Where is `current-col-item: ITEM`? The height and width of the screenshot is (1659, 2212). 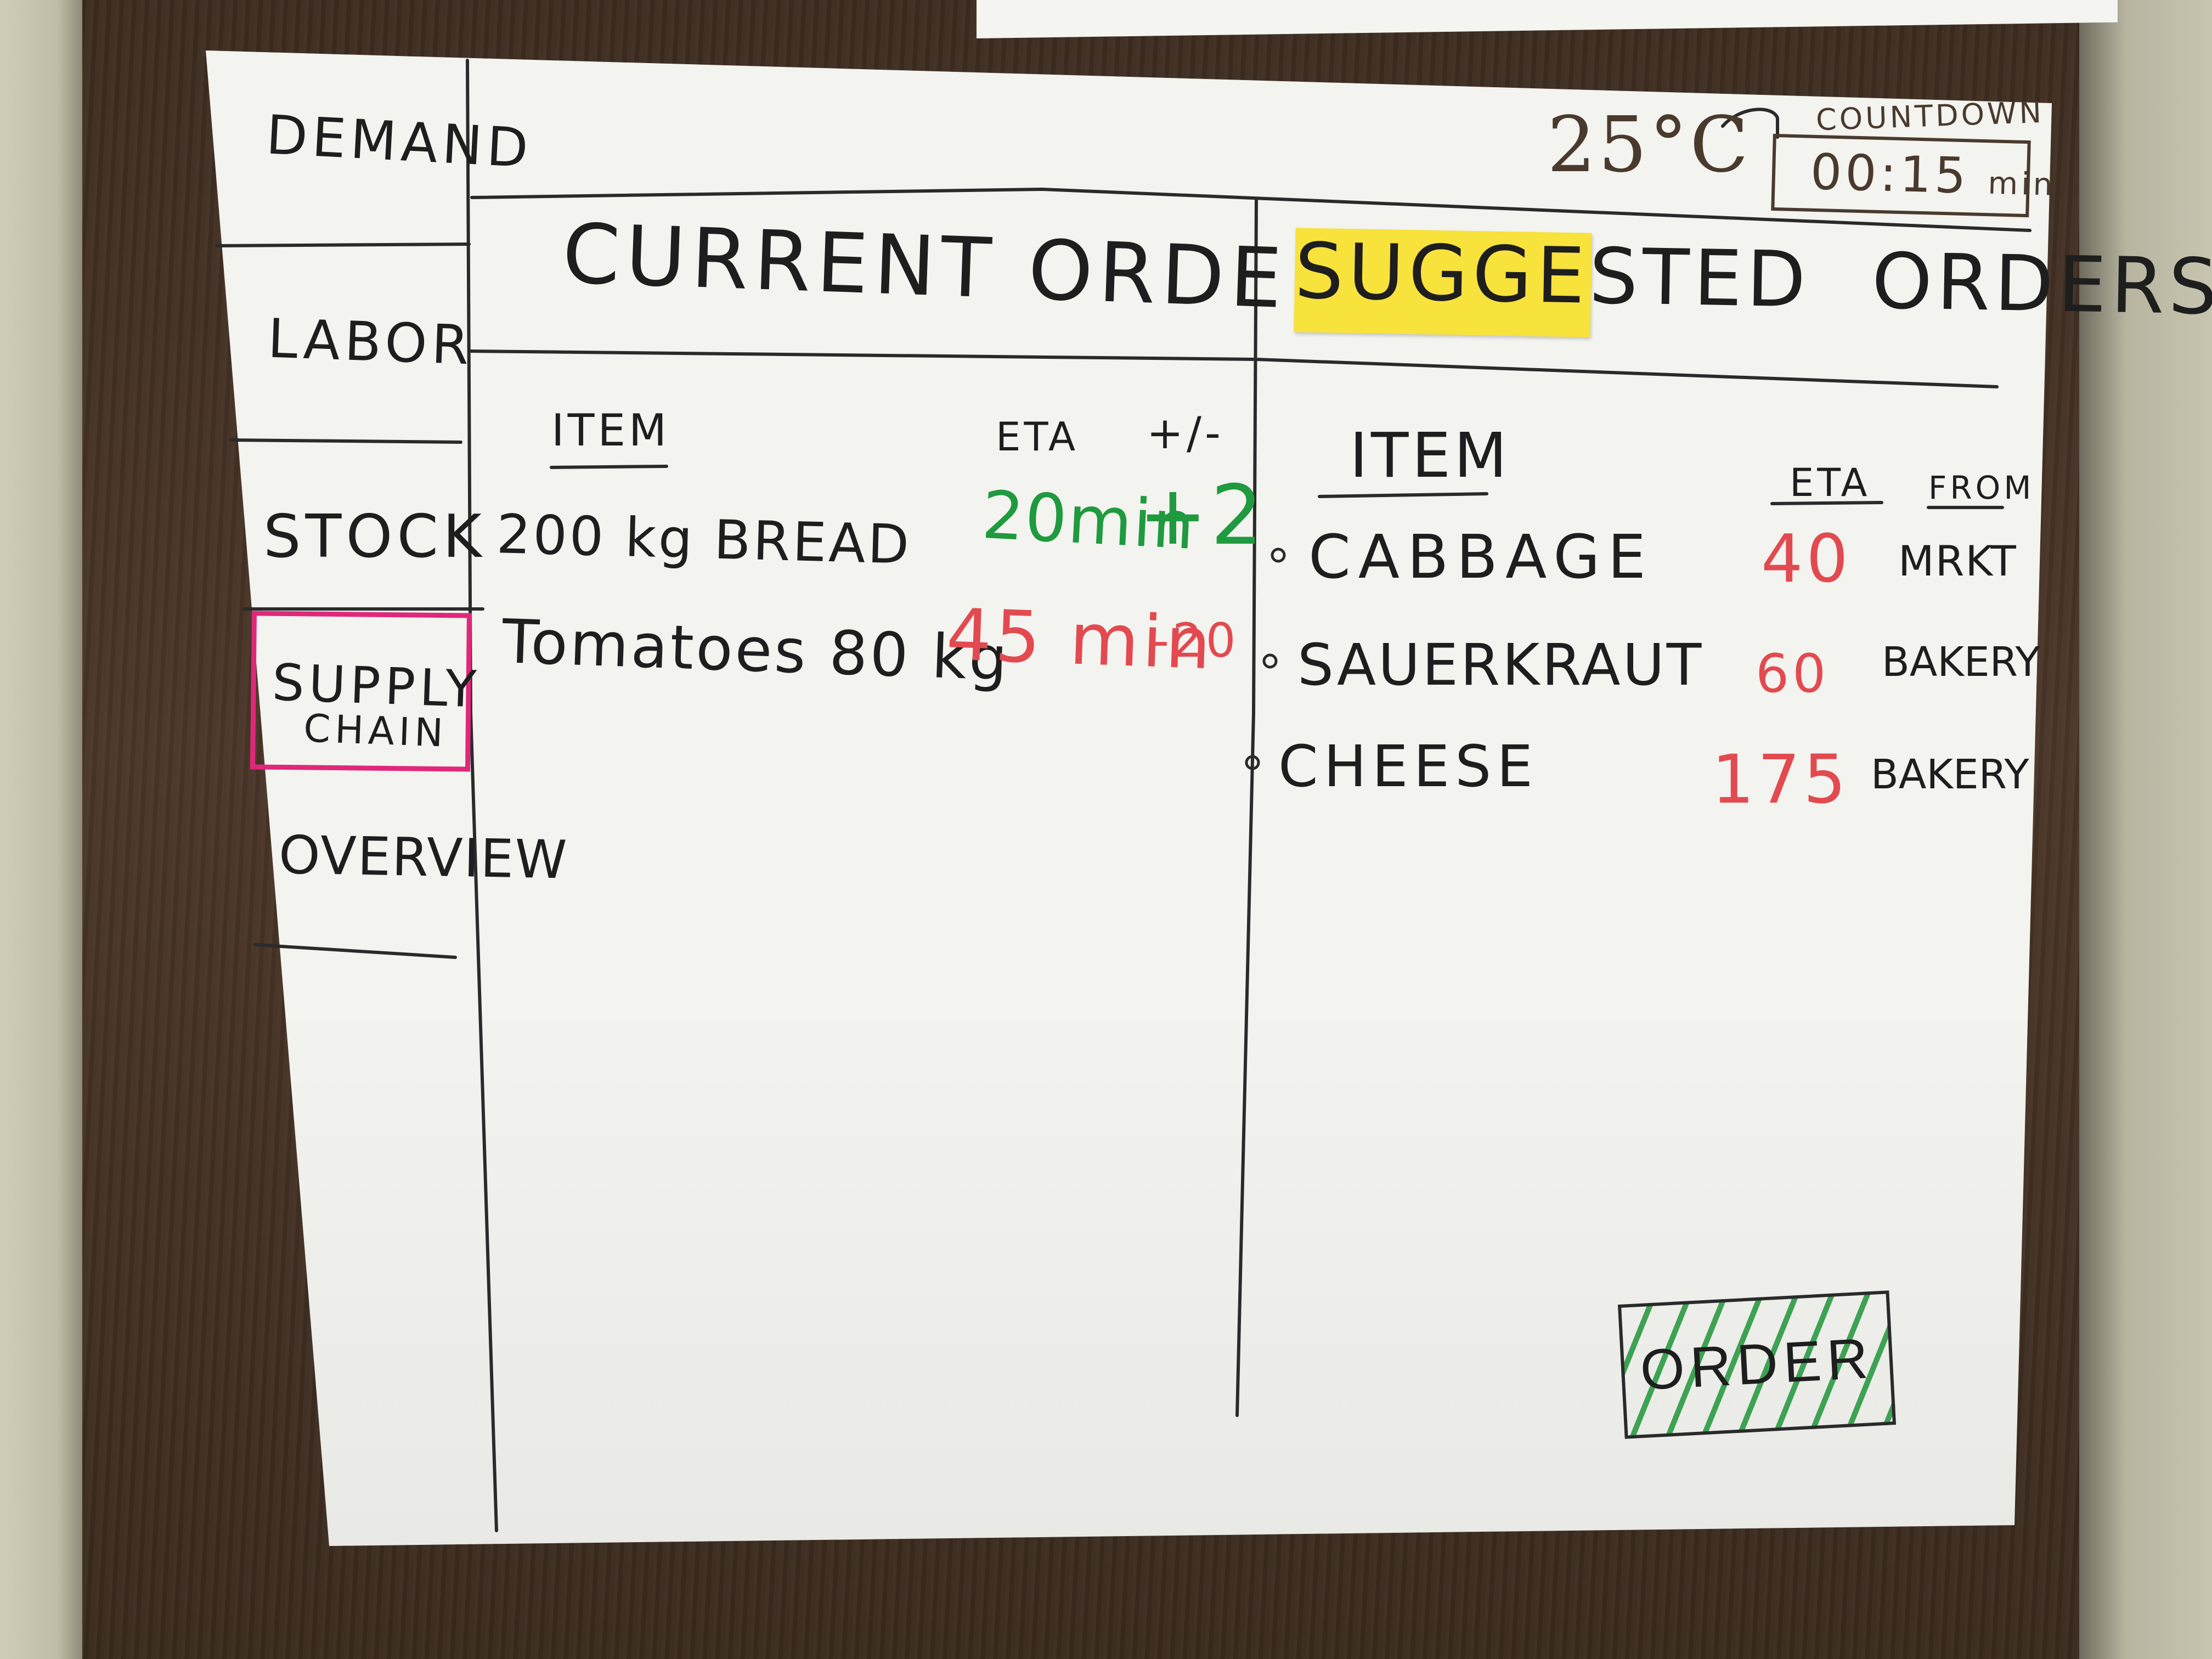 current-col-item: ITEM is located at coordinates (610, 430).